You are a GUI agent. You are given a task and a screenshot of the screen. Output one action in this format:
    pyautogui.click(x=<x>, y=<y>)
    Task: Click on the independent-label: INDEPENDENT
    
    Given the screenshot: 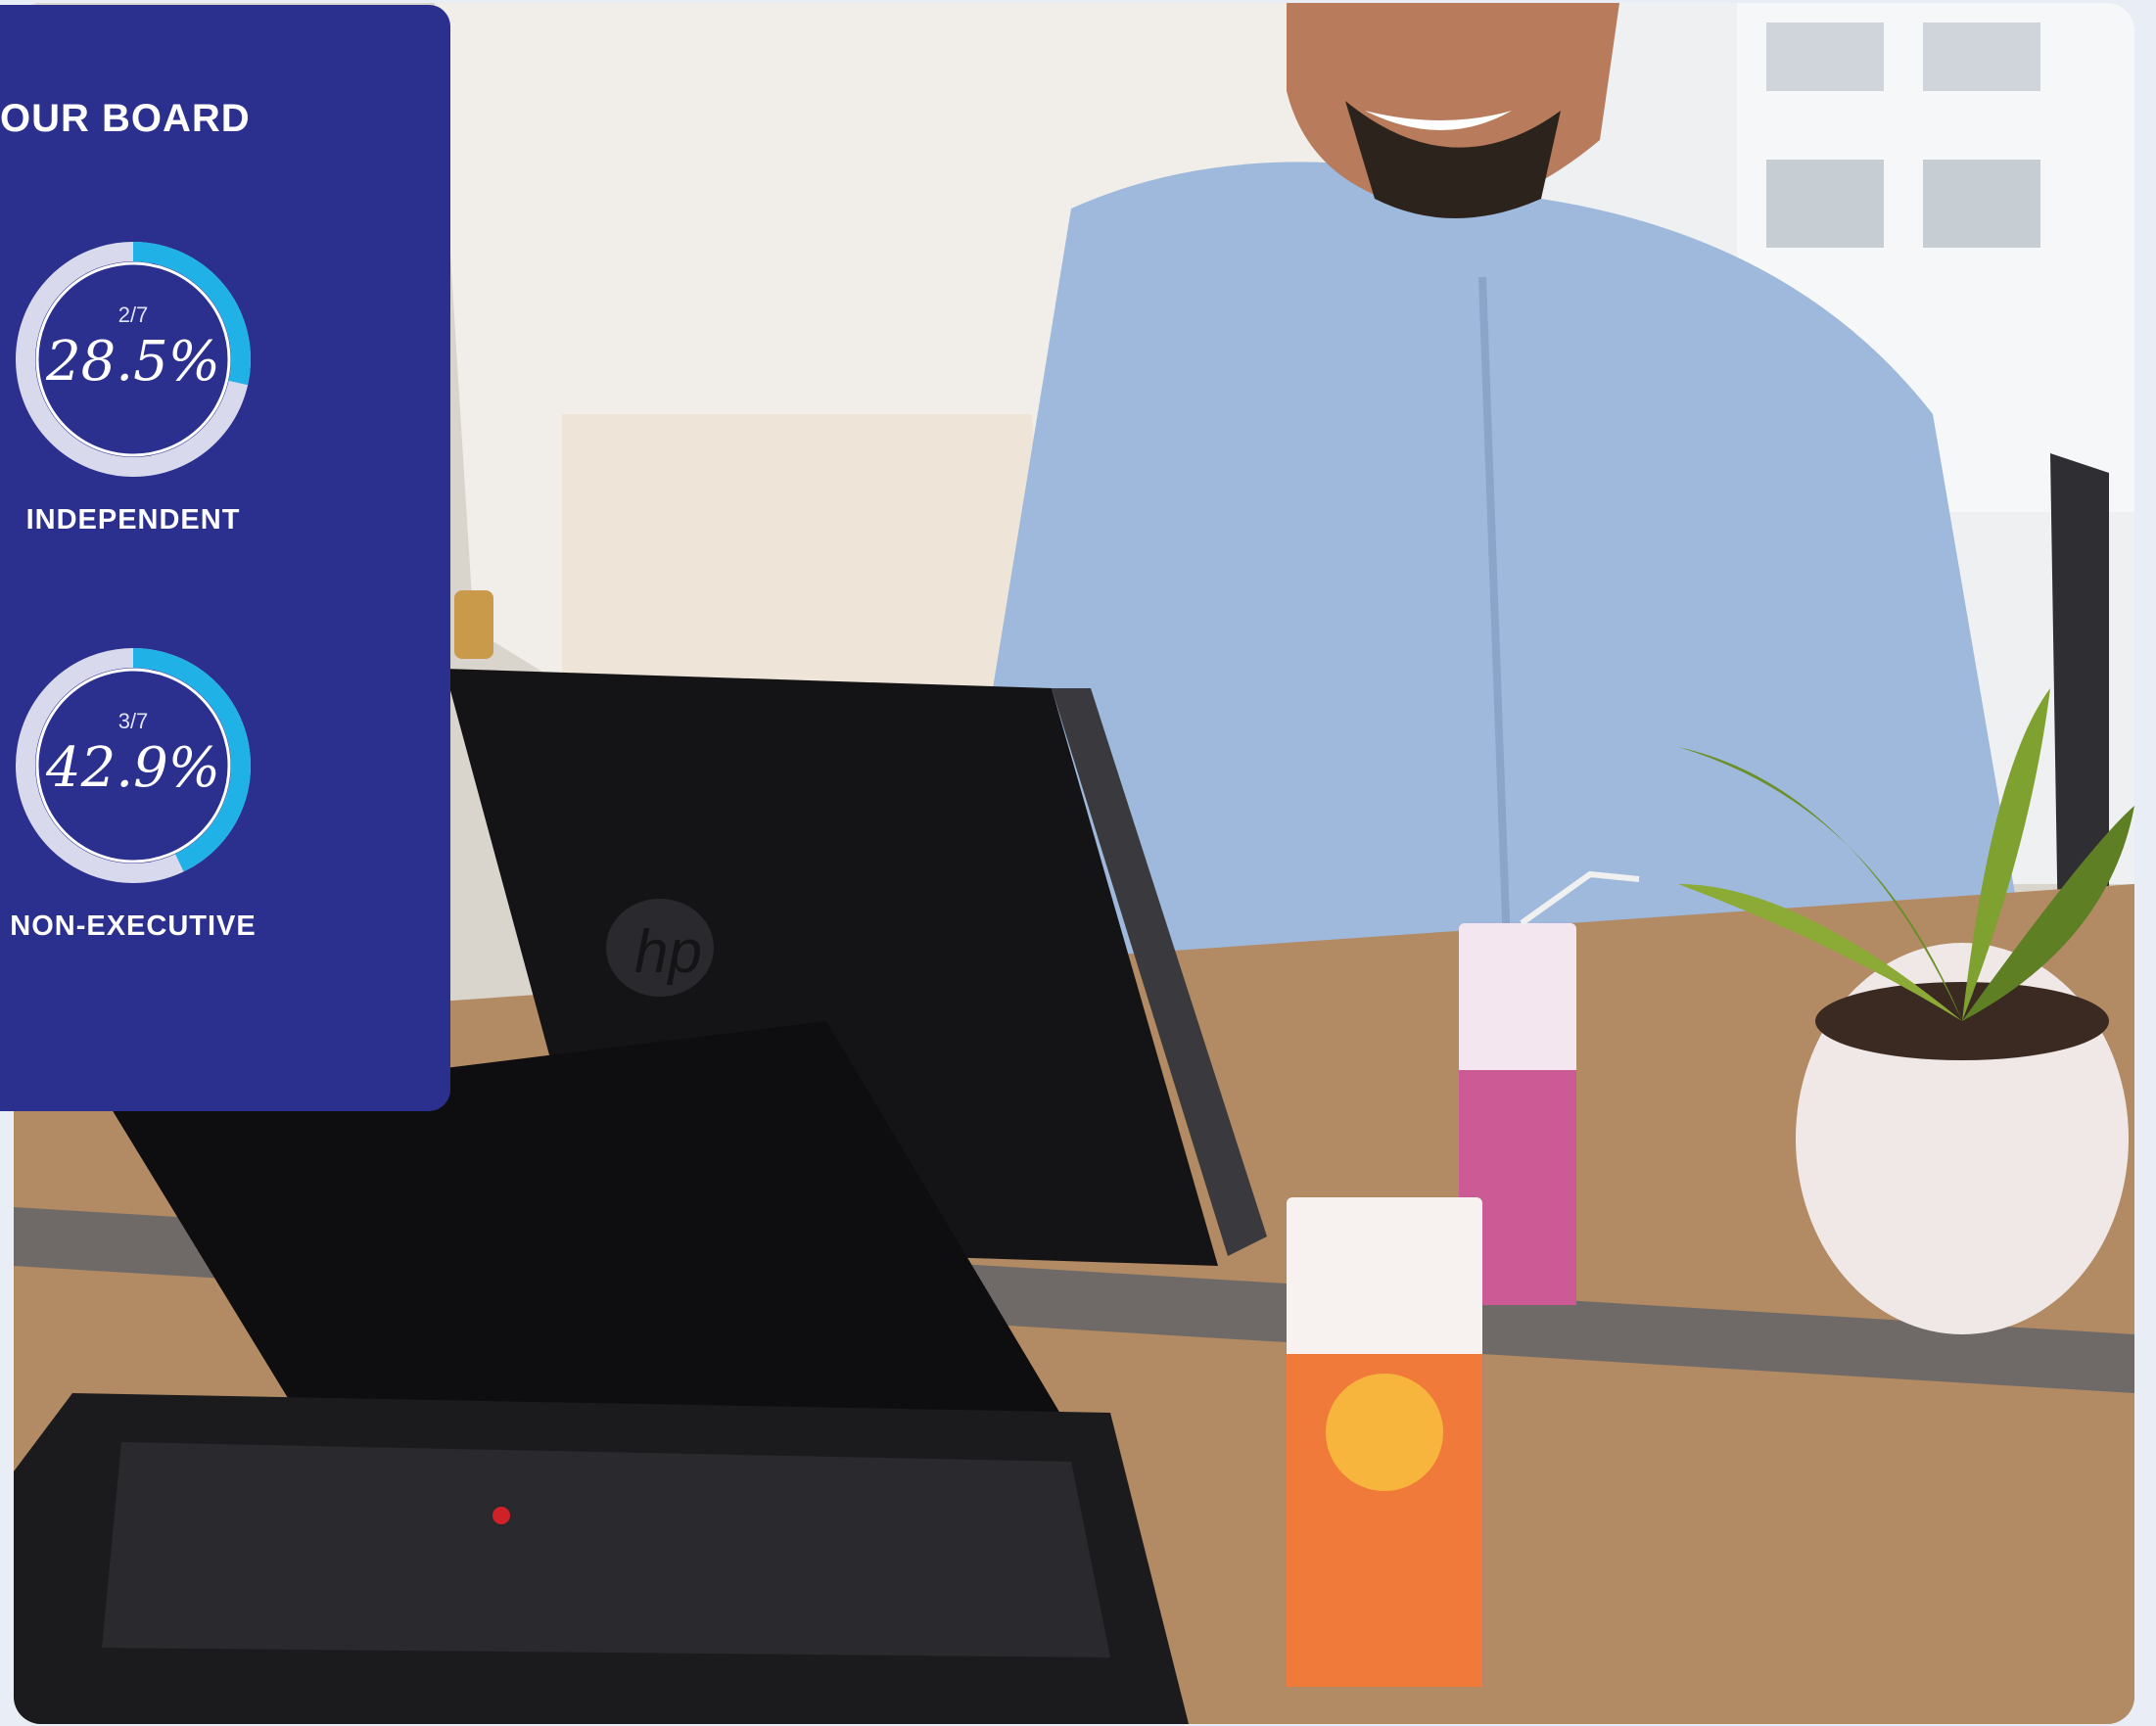 What is the action you would take?
    pyautogui.click(x=133, y=520)
    